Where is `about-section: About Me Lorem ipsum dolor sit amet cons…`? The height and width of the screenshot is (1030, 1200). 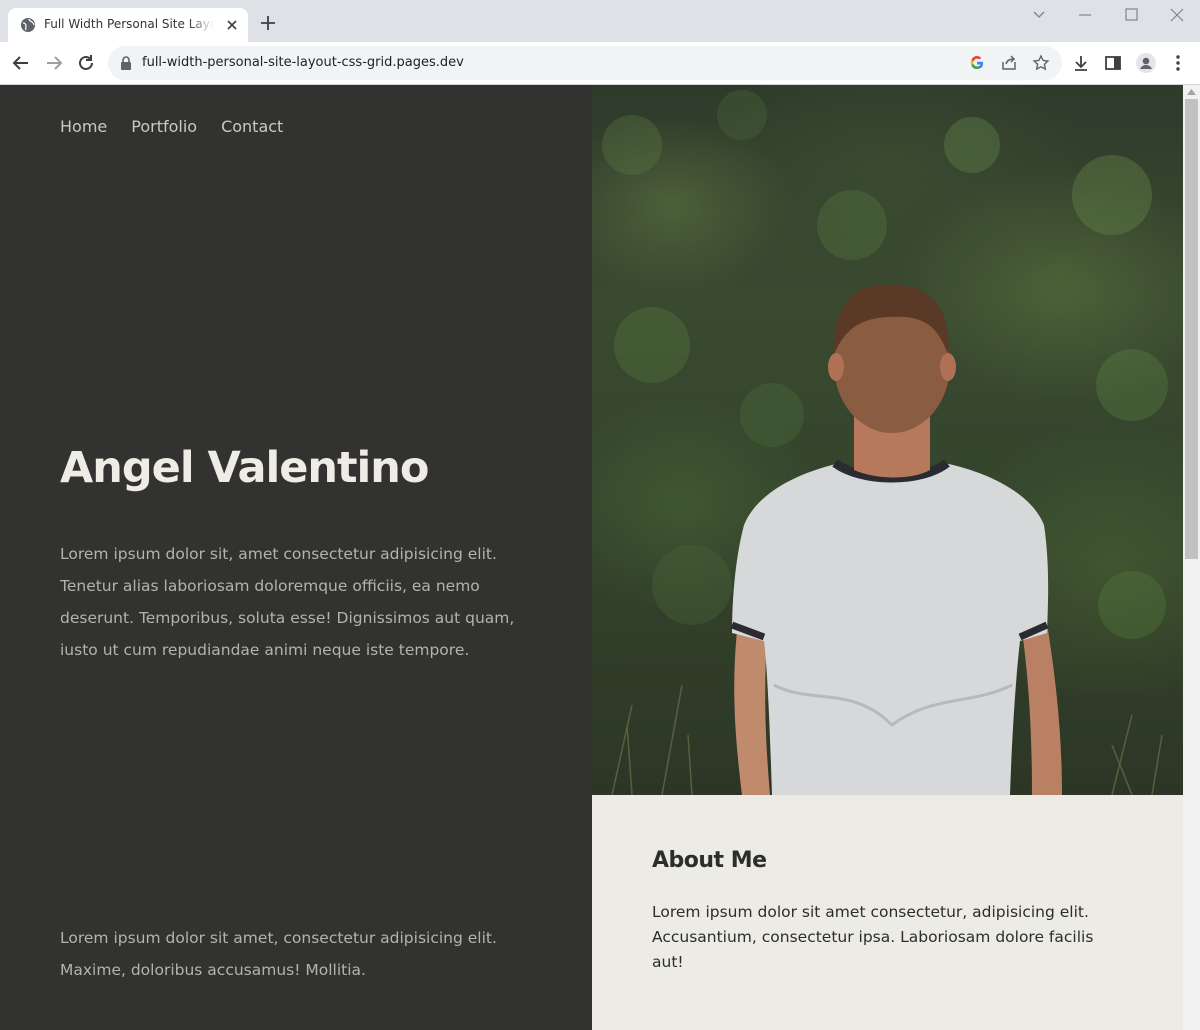
about-section: About Me Lorem ipsum dolor sit amet cons… is located at coordinates (887, 912).